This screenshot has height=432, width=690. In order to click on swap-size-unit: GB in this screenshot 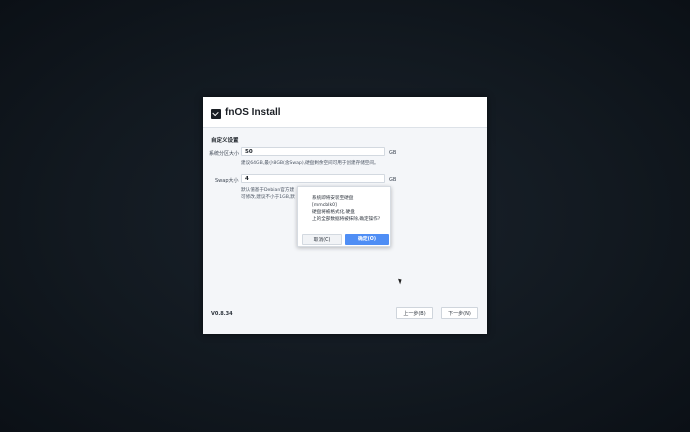, I will do `click(393, 180)`.